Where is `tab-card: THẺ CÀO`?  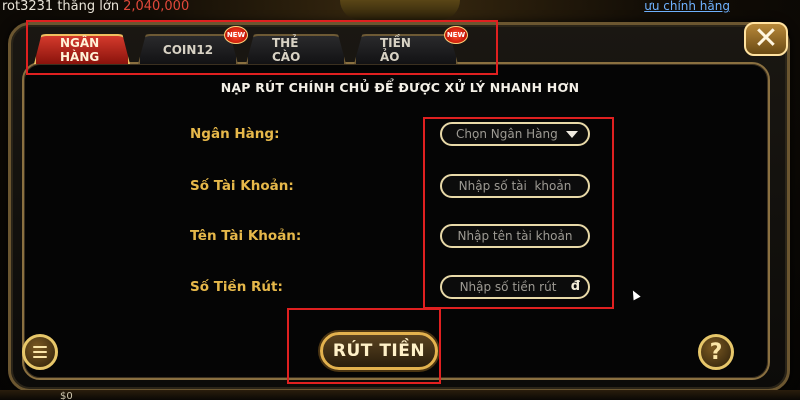
tab-card: THẺ CÀO is located at coordinates (296, 49).